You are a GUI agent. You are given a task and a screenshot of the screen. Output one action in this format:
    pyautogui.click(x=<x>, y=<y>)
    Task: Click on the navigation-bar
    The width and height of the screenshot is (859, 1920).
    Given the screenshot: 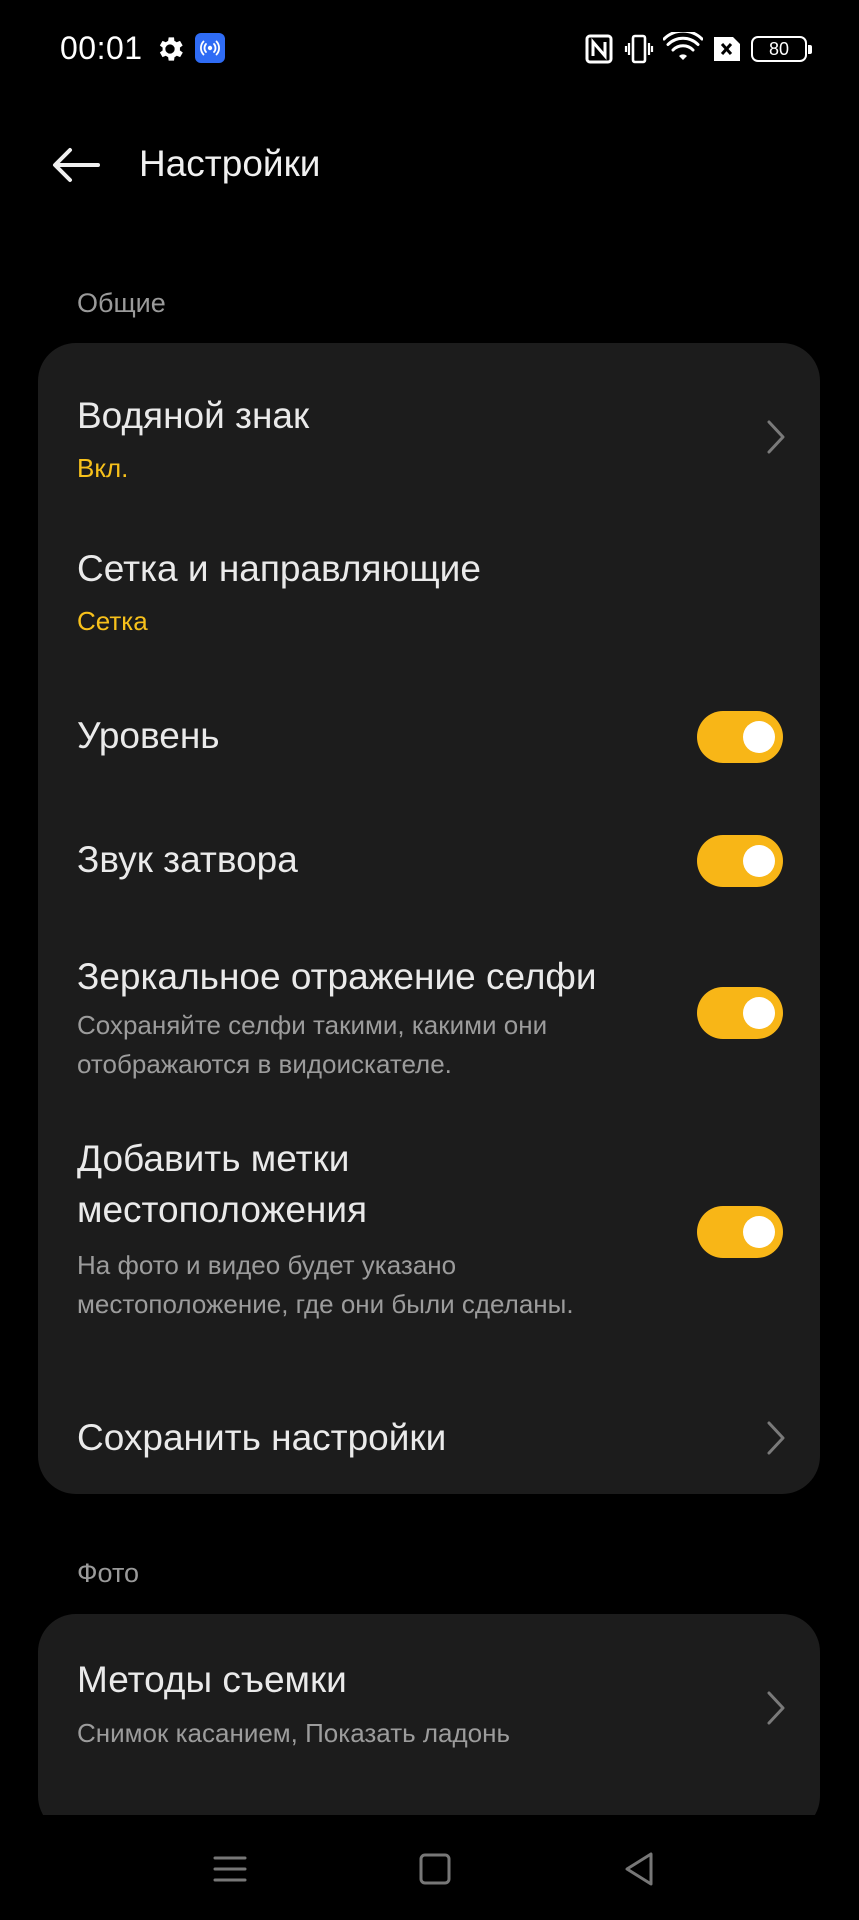 What is the action you would take?
    pyautogui.click(x=429, y=1867)
    